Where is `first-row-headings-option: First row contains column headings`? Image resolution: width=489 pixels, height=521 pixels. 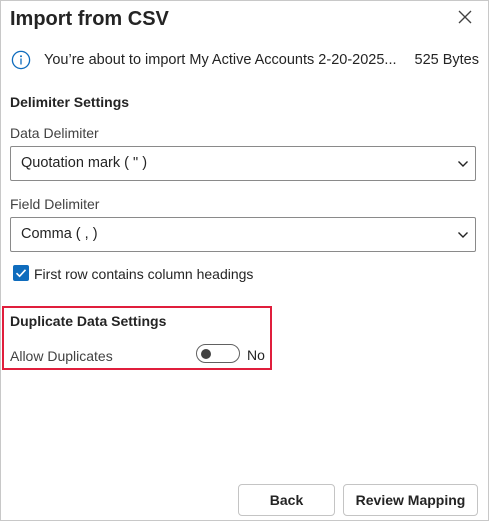
first-row-headings-option: First row contains column headings is located at coordinates (163, 274).